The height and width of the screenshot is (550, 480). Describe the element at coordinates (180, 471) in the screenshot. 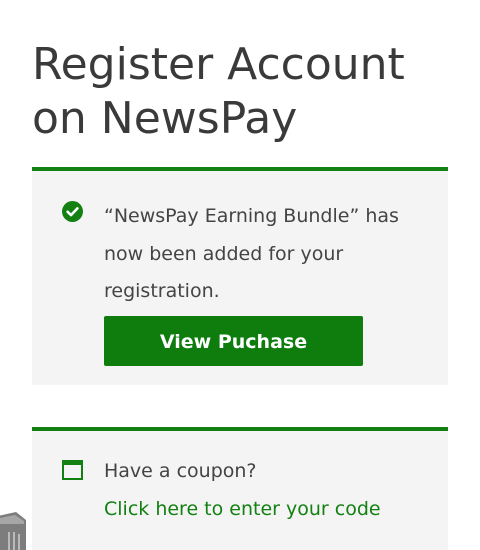

I see `coupon-question: Have a coupon?` at that location.